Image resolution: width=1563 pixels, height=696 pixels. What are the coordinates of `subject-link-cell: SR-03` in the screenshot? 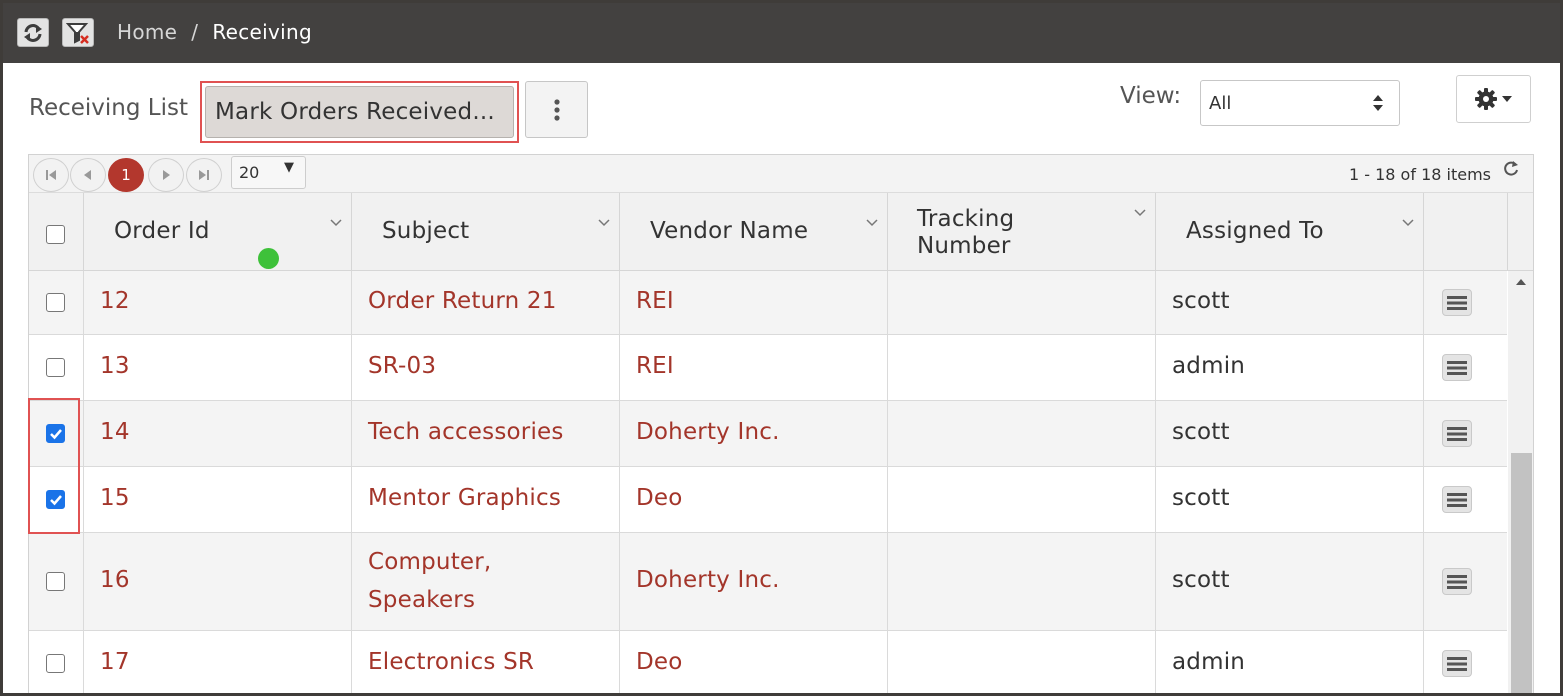 It's located at (486, 367).